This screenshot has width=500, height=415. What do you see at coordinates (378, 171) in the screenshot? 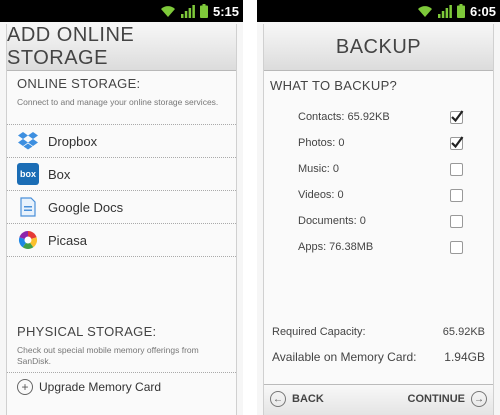
I see `backup-item-music: Music: 0` at bounding box center [378, 171].